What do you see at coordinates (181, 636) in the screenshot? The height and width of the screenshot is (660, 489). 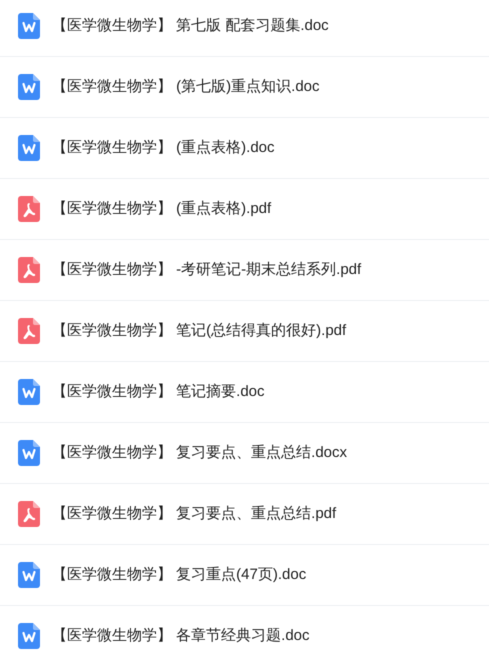 I see `file-name: 【医学微生物学】 各章节经典习题.doc` at bounding box center [181, 636].